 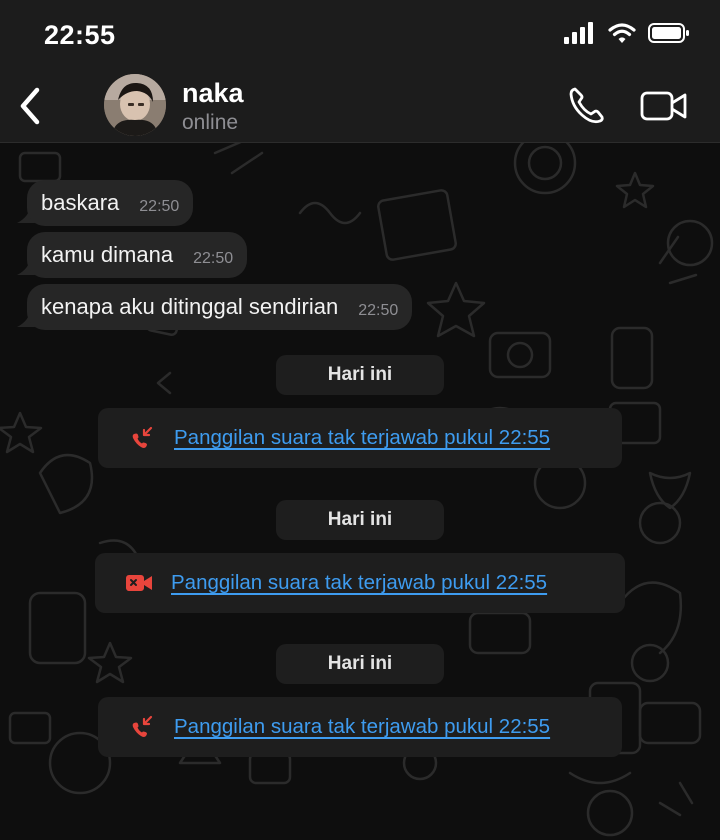 I want to click on message-bubble: kamu dimana 22:50, so click(x=137, y=255).